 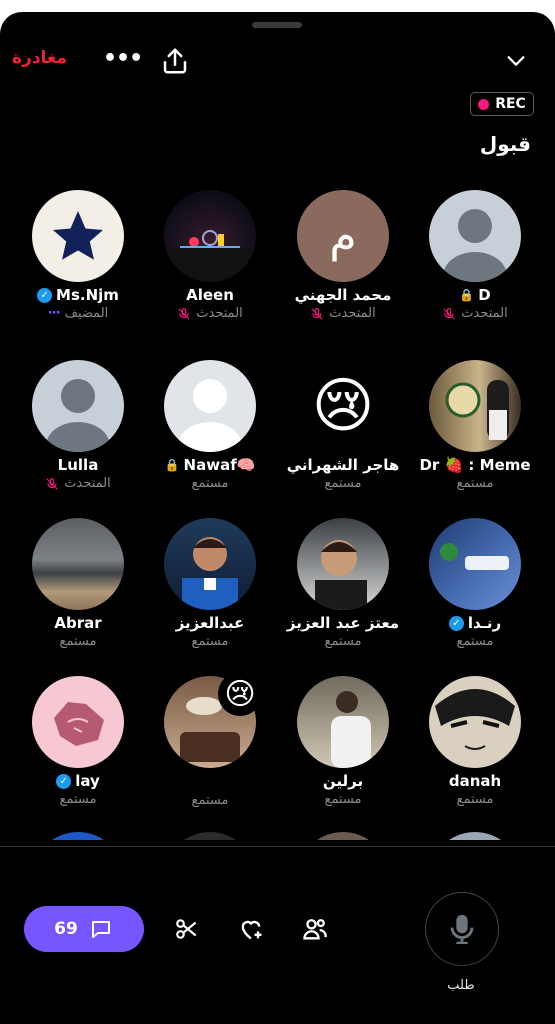 I want to click on participant-name: ✓ Ms.Njm, so click(x=78, y=295).